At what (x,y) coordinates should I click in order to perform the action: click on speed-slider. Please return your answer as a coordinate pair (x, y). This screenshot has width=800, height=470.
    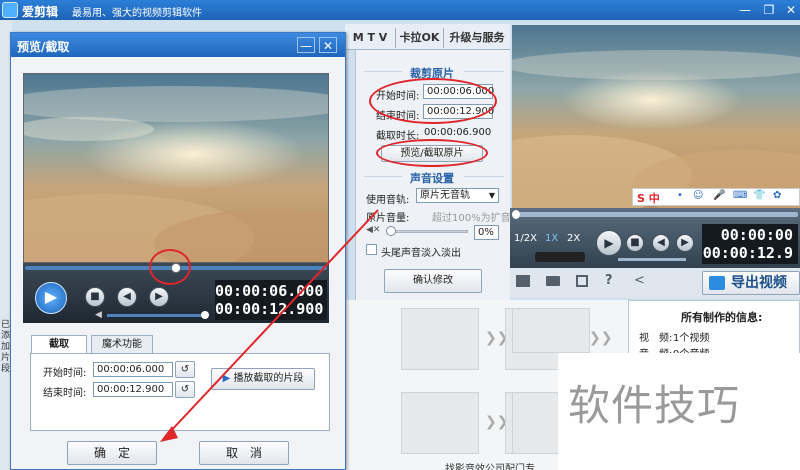
    Looking at the image, I should click on (560, 257).